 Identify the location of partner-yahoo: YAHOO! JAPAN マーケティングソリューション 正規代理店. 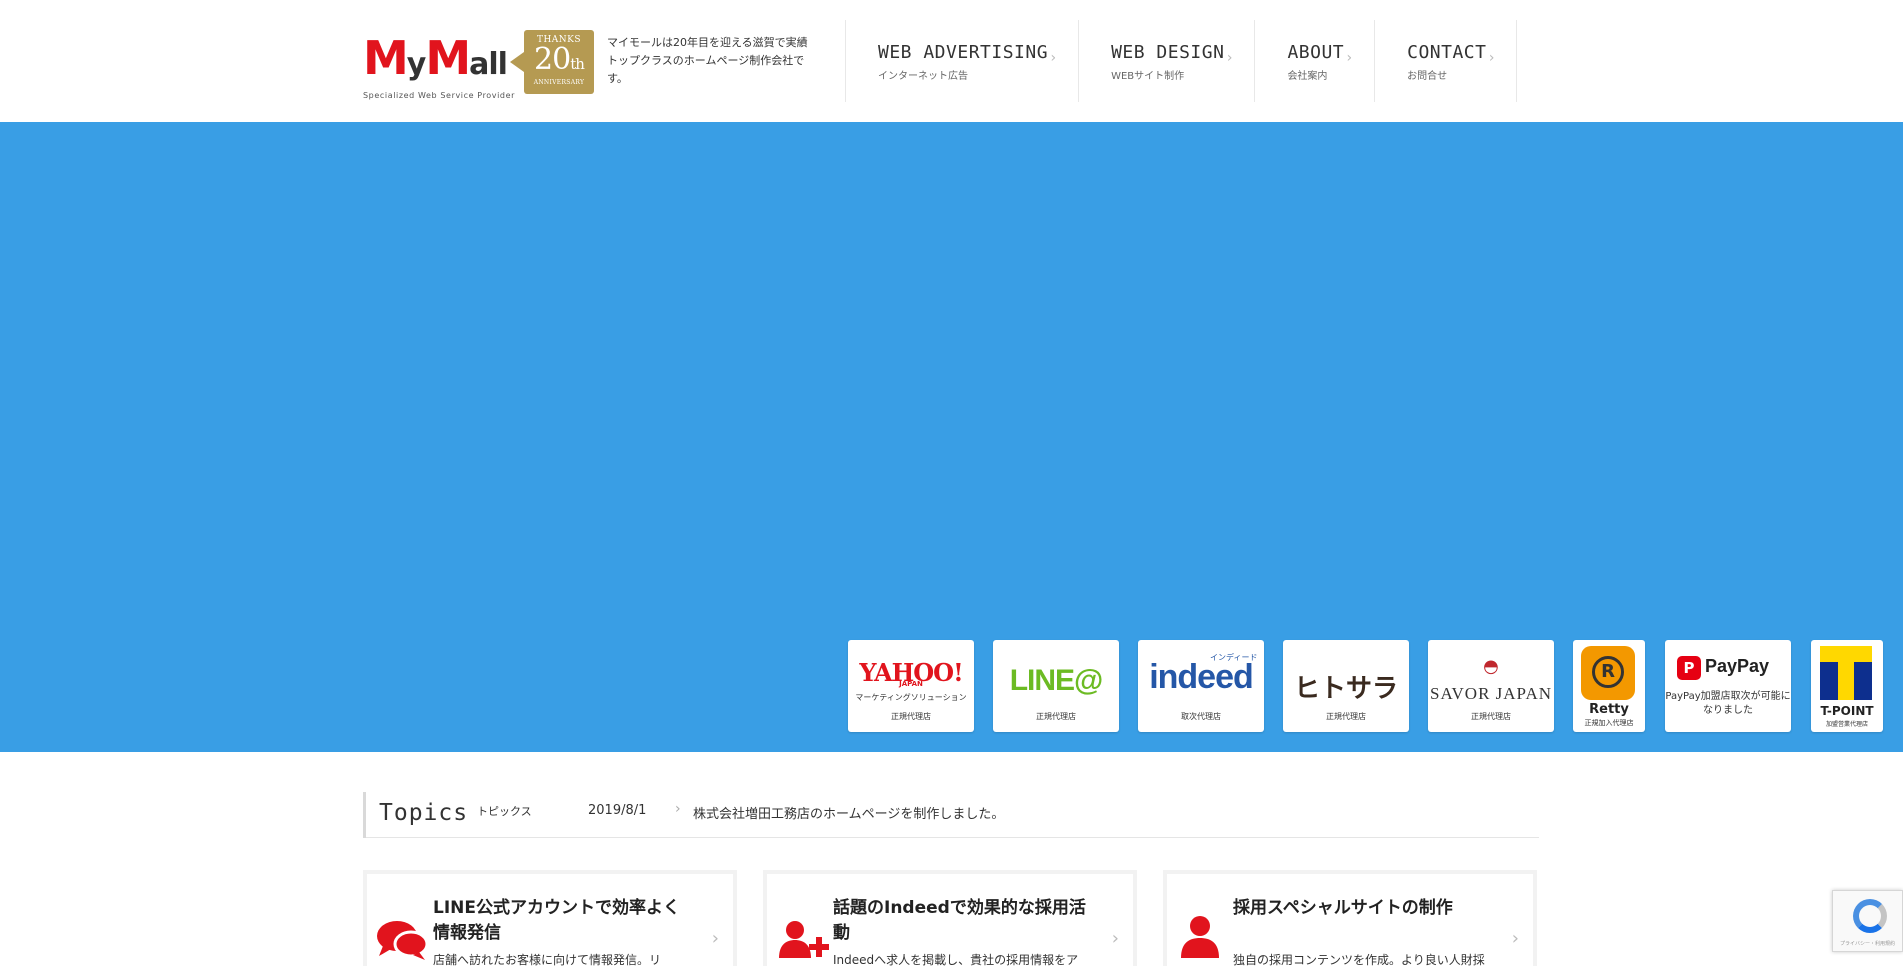
(911, 686).